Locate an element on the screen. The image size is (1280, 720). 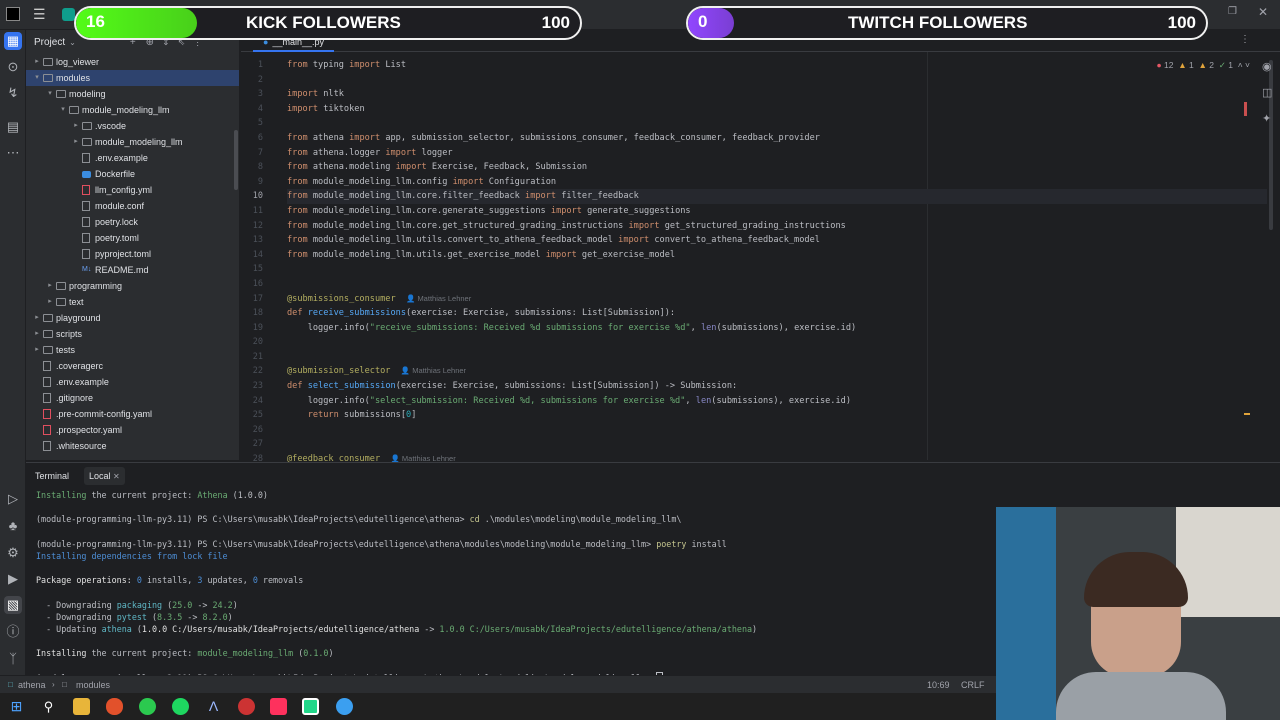
tree-item: ▸ playground is located at coordinates (132, 318).